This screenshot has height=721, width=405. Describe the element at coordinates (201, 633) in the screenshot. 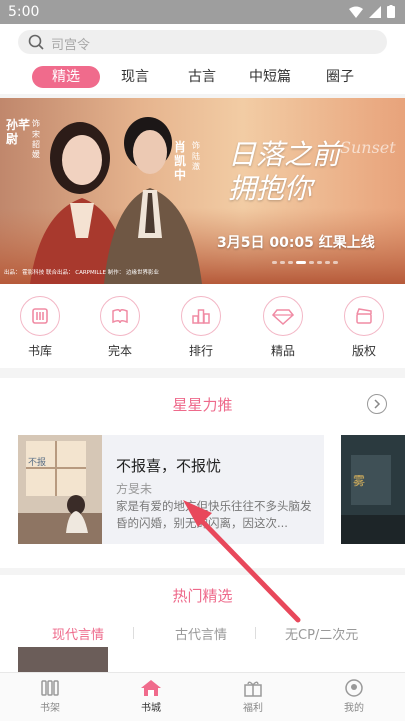

I see `subtab-ancient-romance: 古代言情` at that location.